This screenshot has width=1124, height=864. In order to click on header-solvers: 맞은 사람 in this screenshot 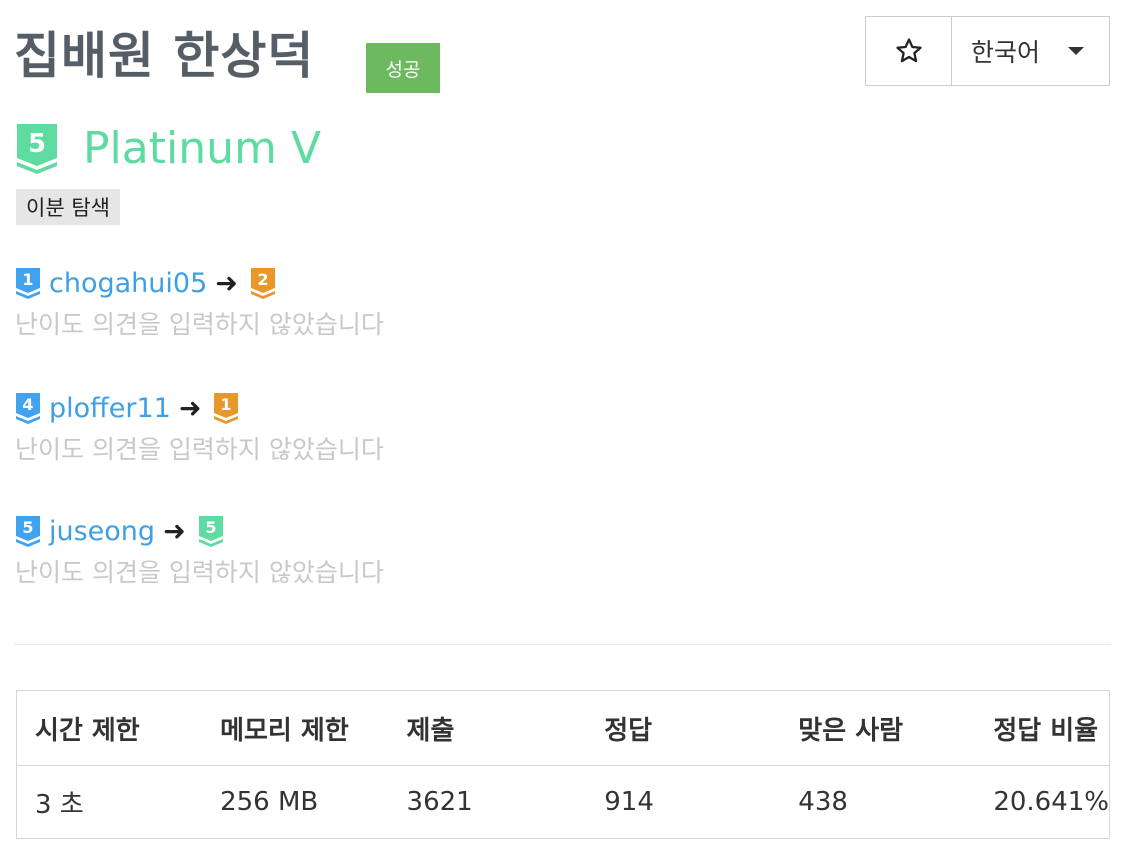, I will do `click(878, 728)`.